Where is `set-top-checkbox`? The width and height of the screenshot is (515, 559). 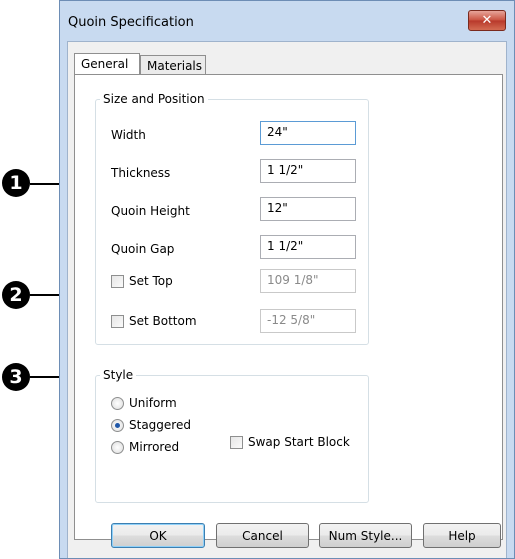 set-top-checkbox is located at coordinates (117, 281).